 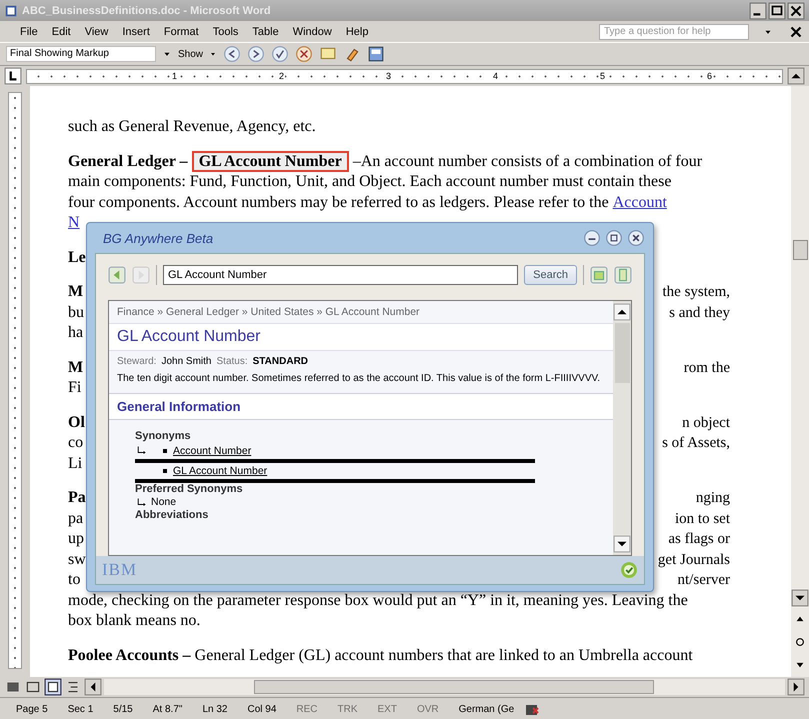 I want to click on ruler-number: 3, so click(x=388, y=75).